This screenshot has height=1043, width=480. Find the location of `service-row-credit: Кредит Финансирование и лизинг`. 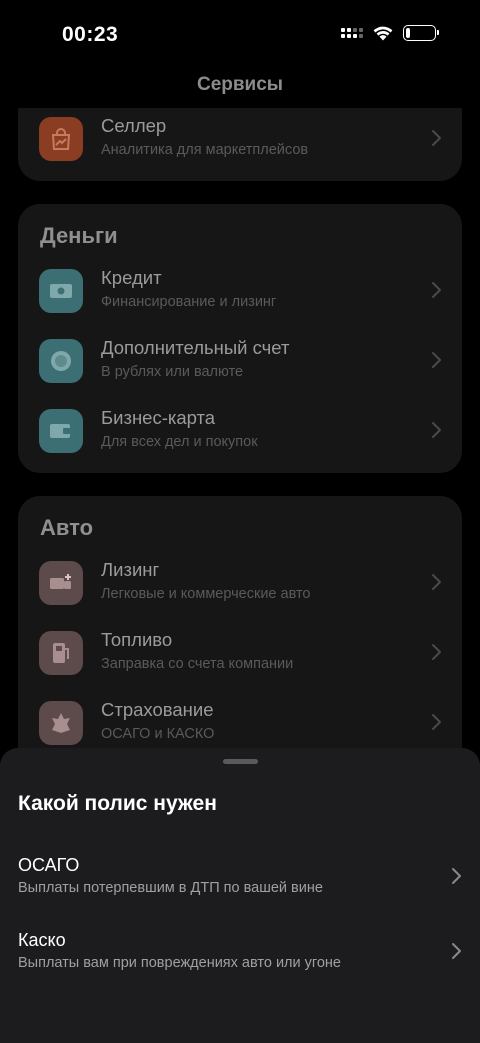

service-row-credit: Кредит Финансирование и лизинг is located at coordinates (240, 291).